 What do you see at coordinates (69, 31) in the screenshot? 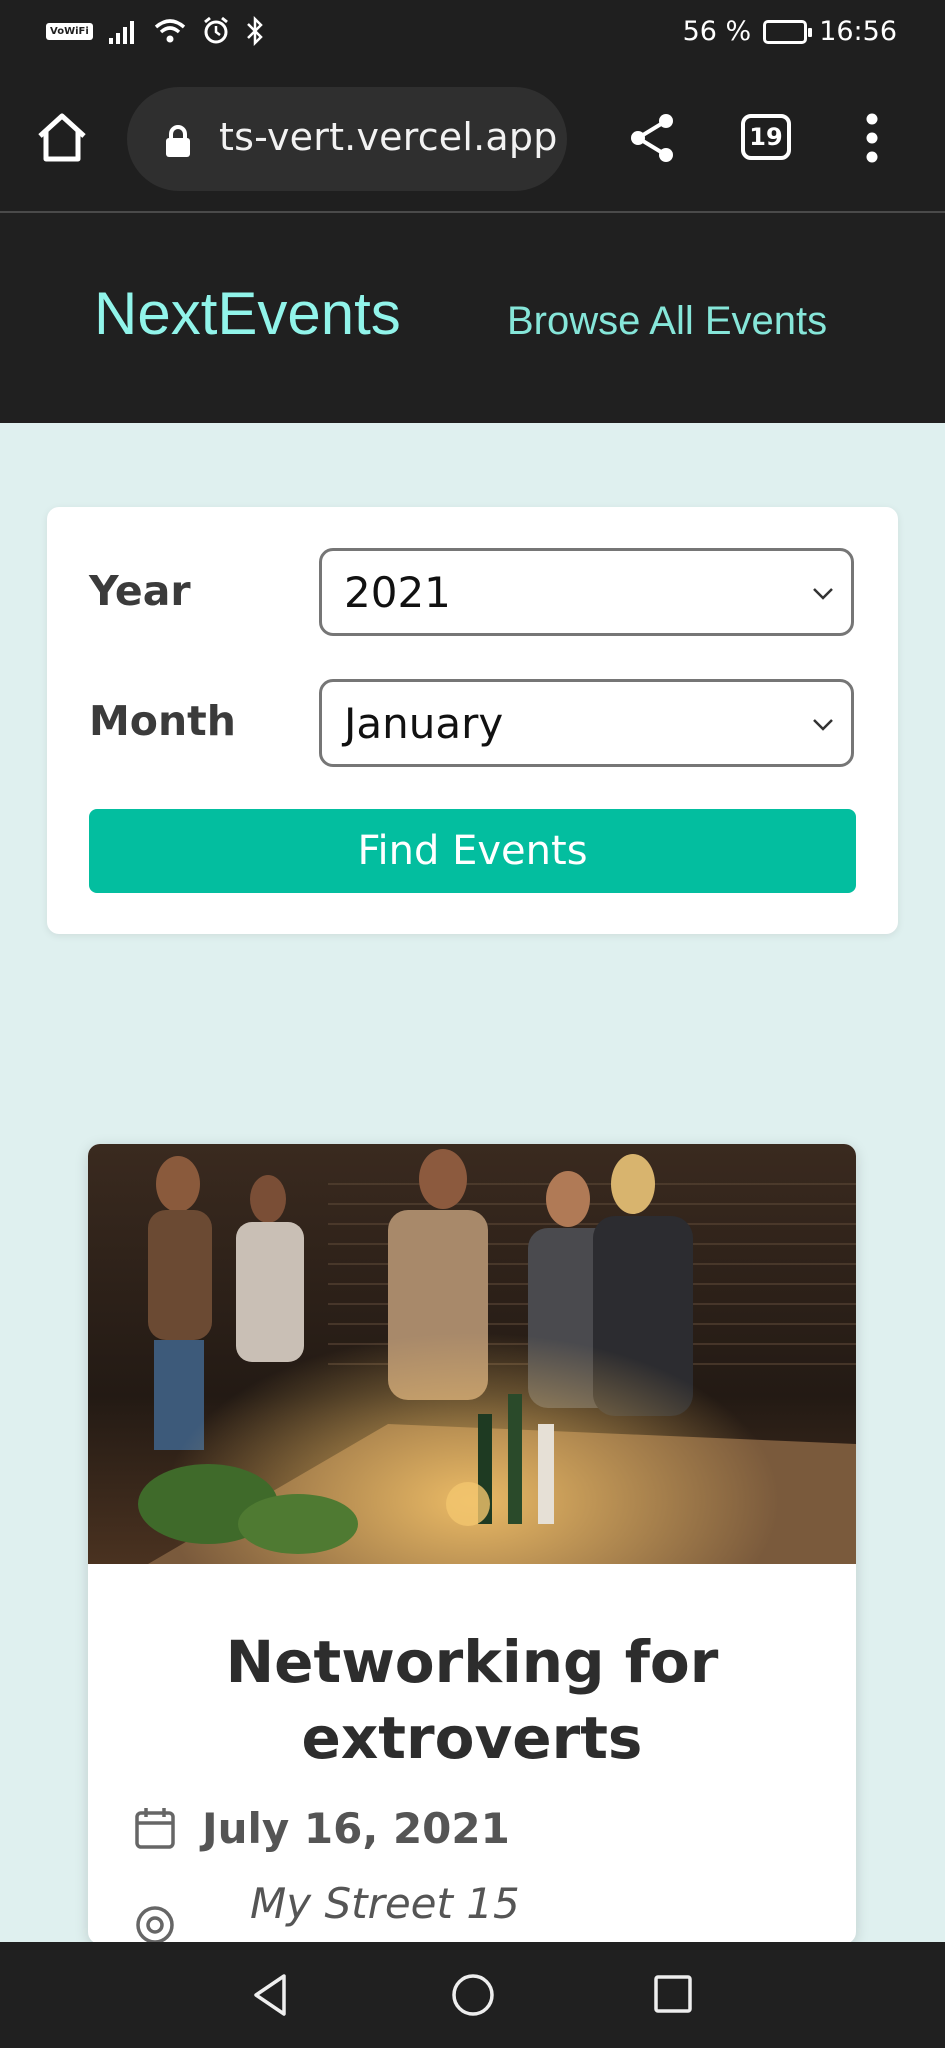
I see `vowifi-badge: VoWiFi` at bounding box center [69, 31].